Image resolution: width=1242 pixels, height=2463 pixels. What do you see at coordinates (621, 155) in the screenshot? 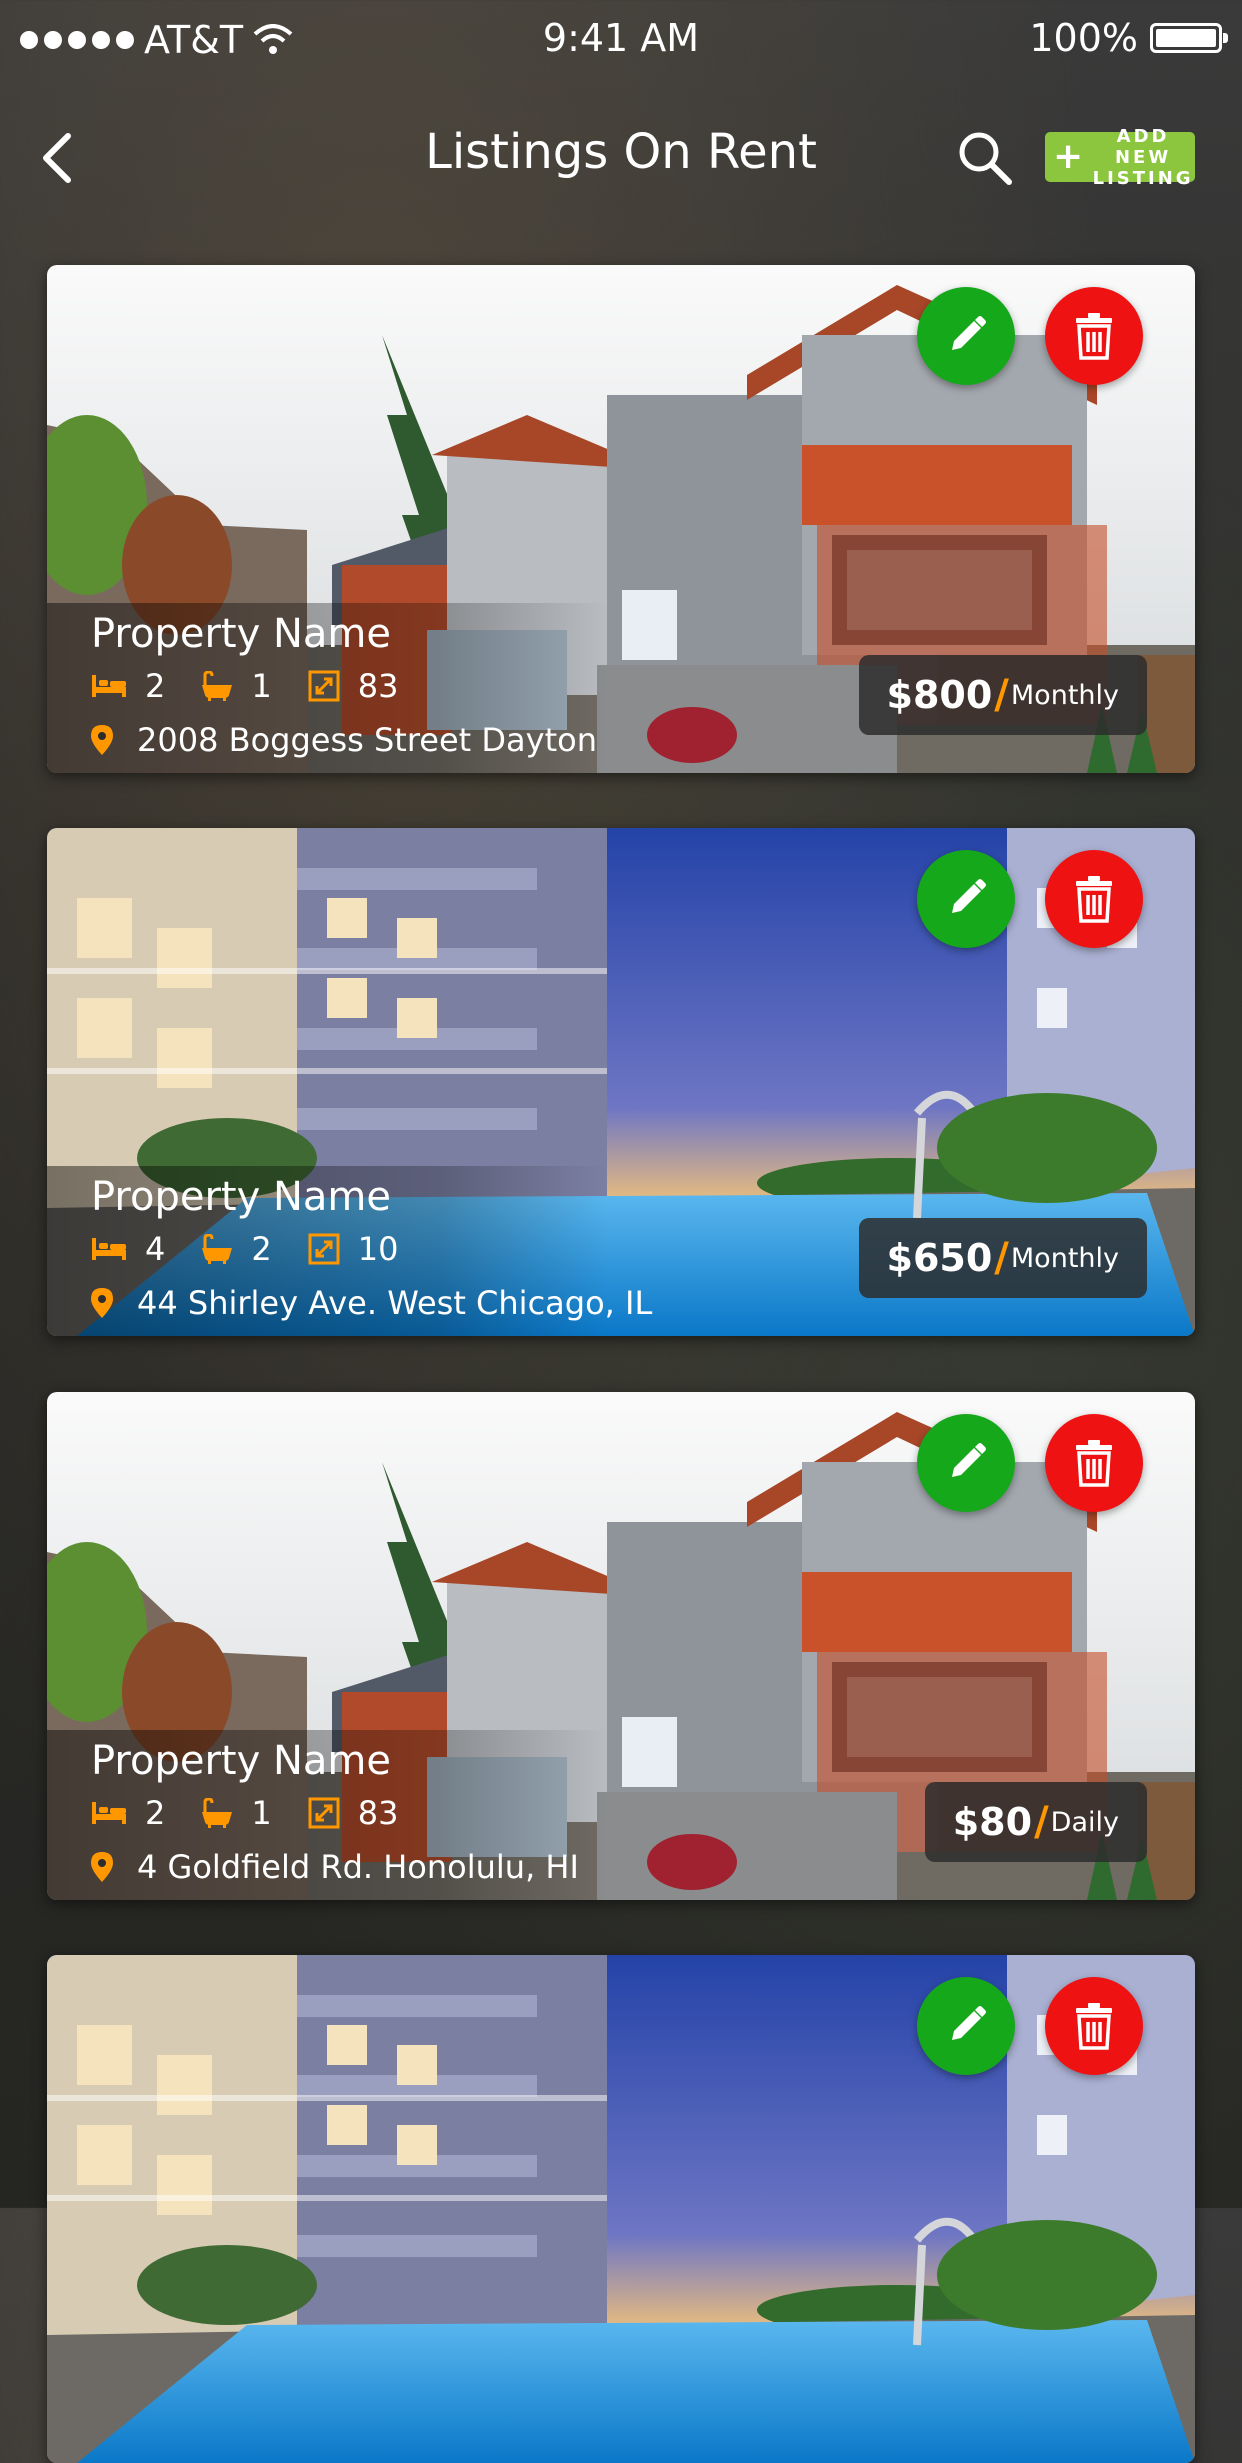
I see `nav-bar: Listings On Rent + ADD NEW LISTING` at bounding box center [621, 155].